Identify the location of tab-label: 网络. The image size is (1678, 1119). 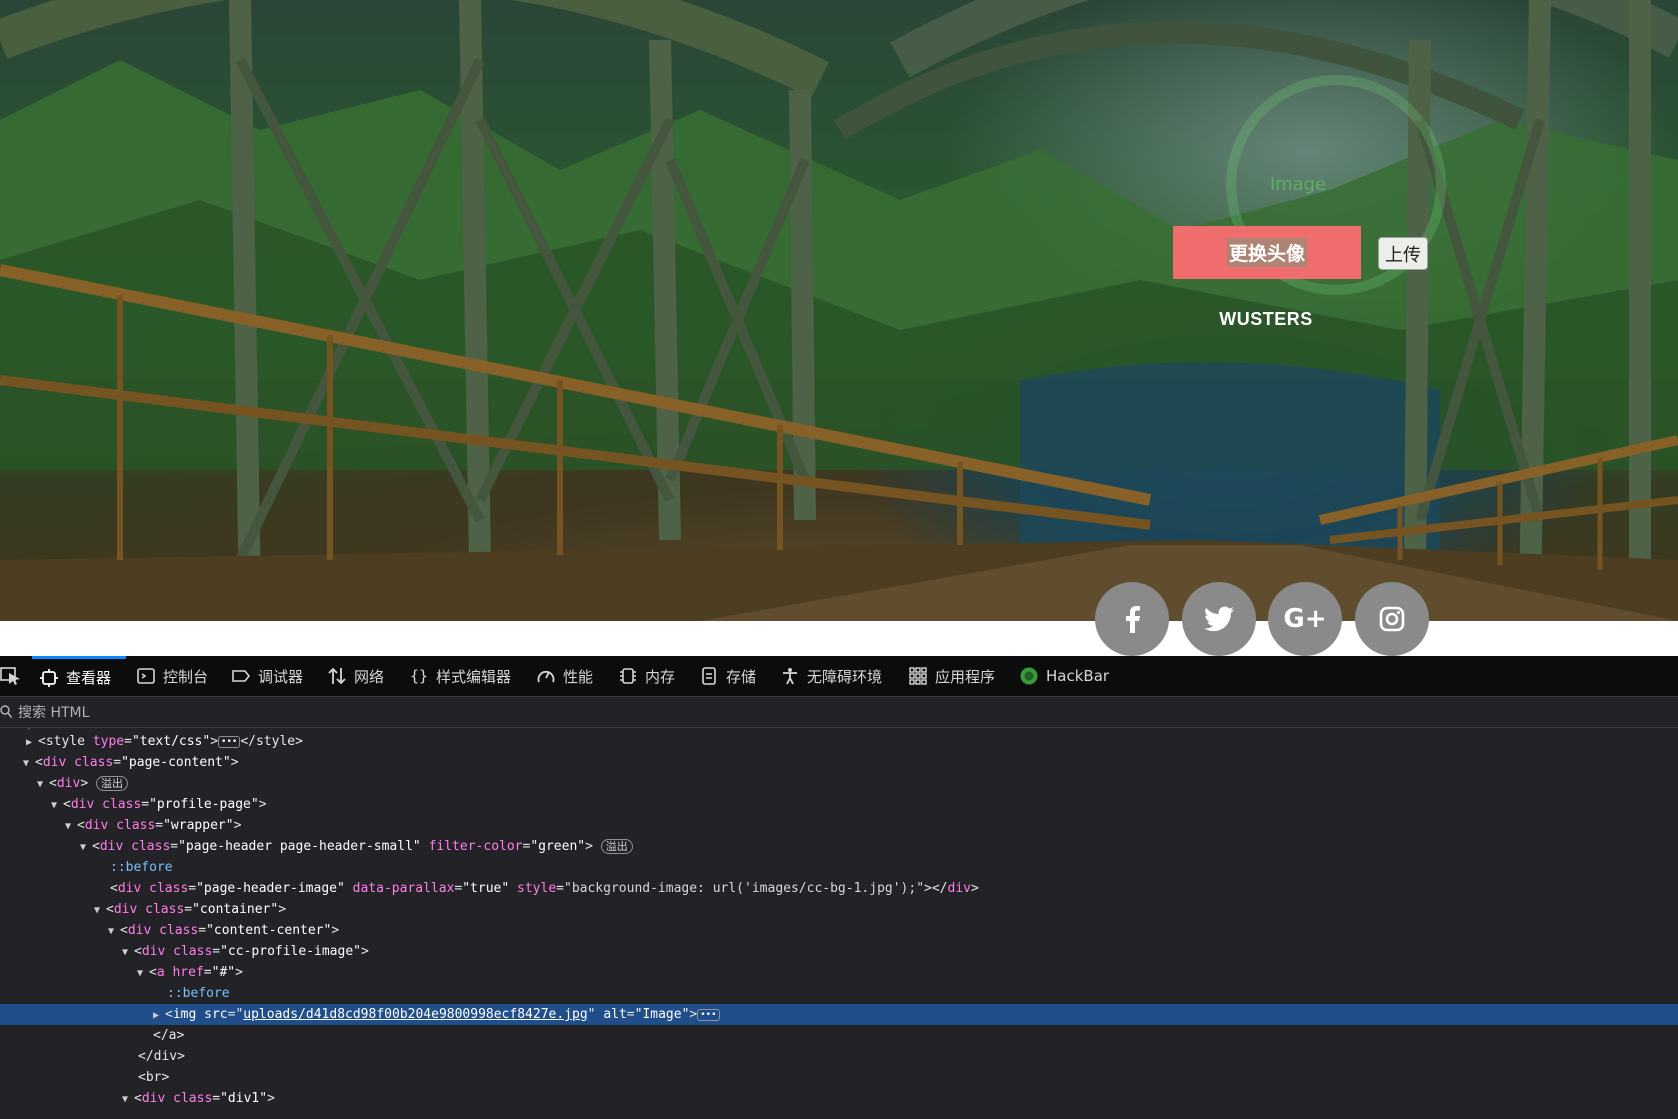
(369, 676).